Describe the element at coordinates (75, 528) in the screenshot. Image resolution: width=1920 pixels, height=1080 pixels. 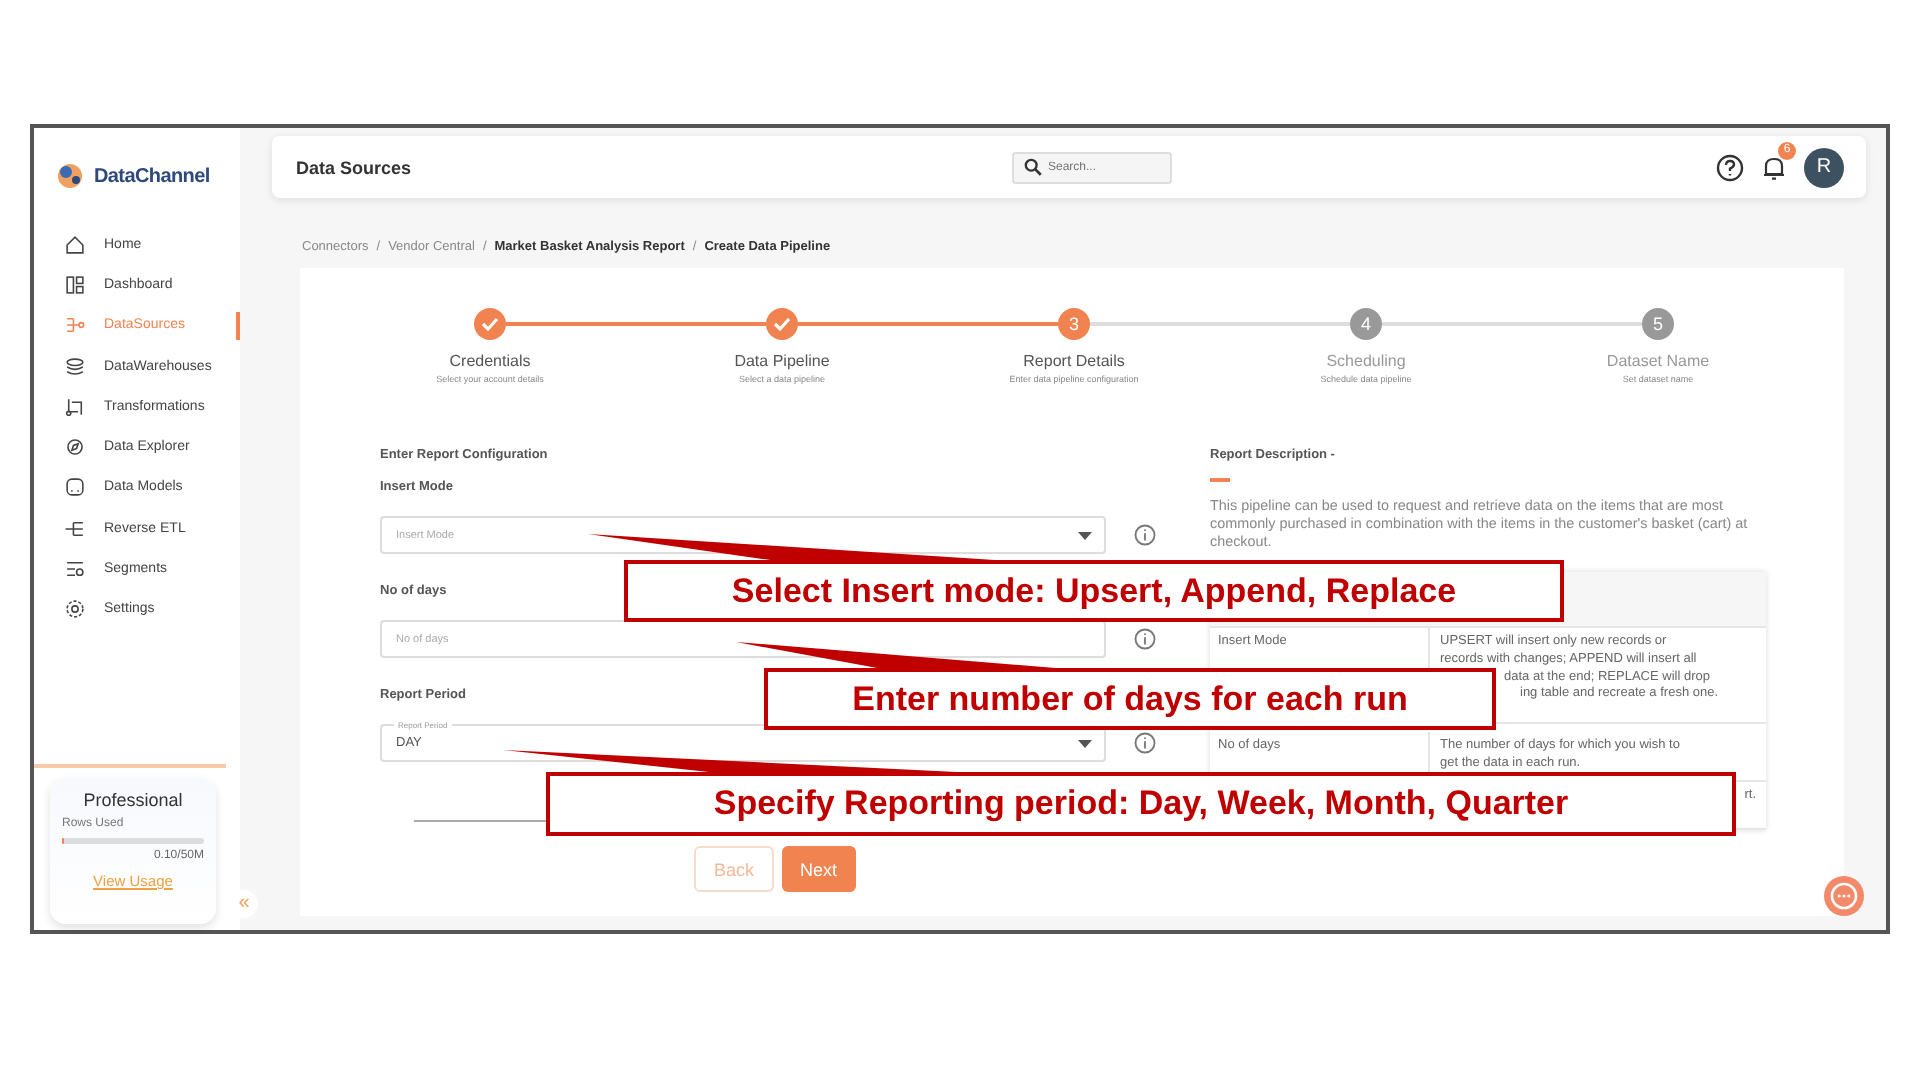
I see `branch-icon` at that location.